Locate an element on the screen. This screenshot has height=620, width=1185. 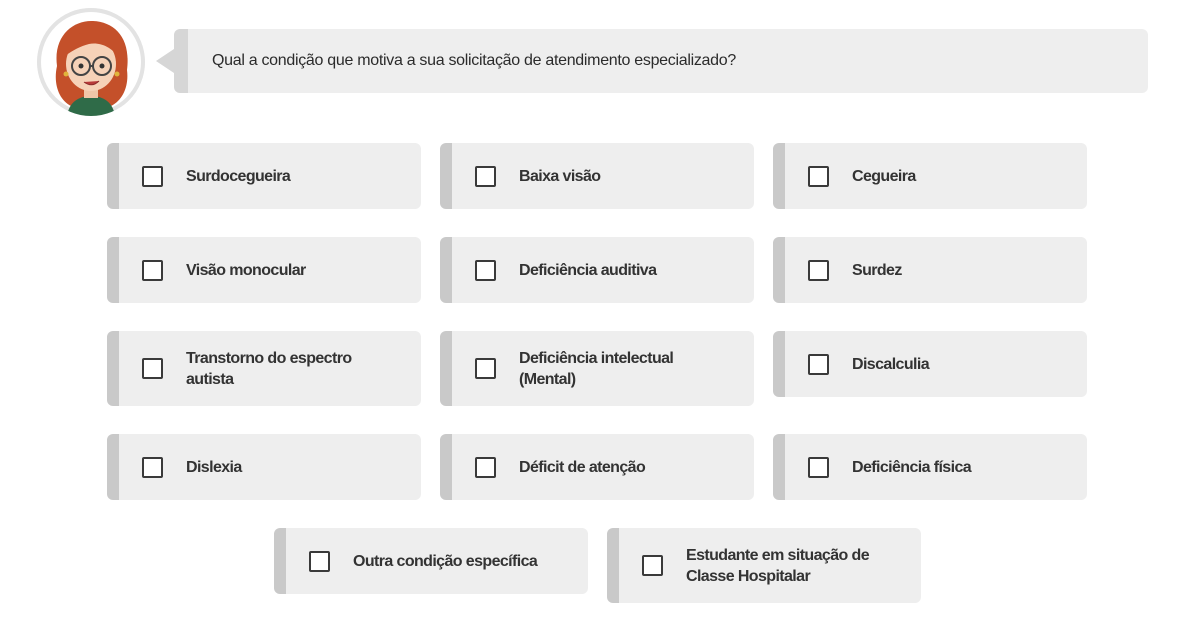
option-label: Deficiência intelectual (Mental) is located at coordinates (596, 368).